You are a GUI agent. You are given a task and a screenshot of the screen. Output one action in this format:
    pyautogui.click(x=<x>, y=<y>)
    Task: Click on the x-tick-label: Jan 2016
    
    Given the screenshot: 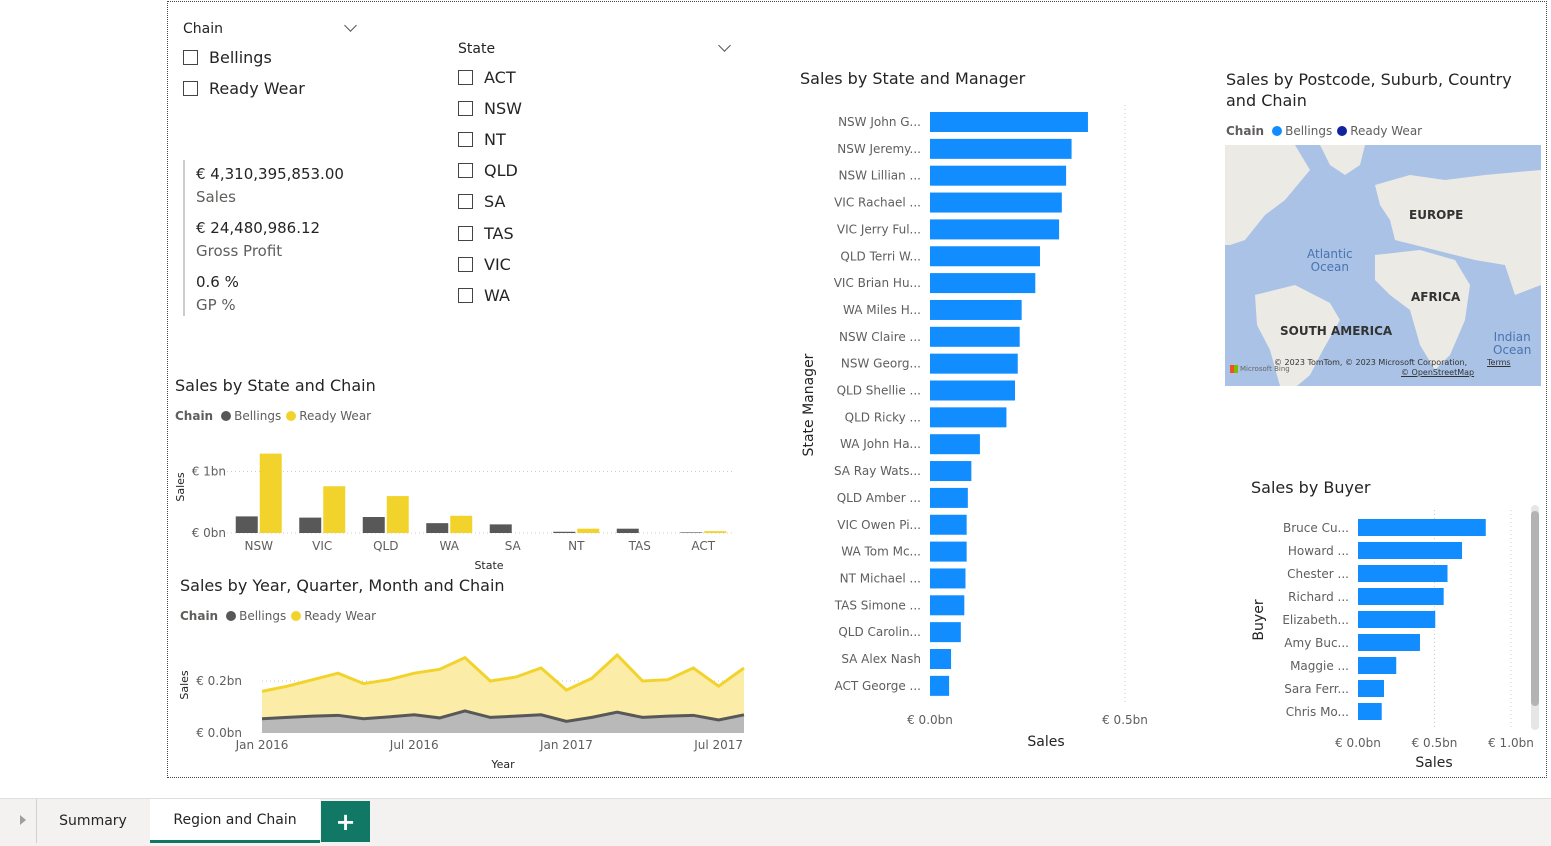 What is the action you would take?
    pyautogui.click(x=262, y=745)
    